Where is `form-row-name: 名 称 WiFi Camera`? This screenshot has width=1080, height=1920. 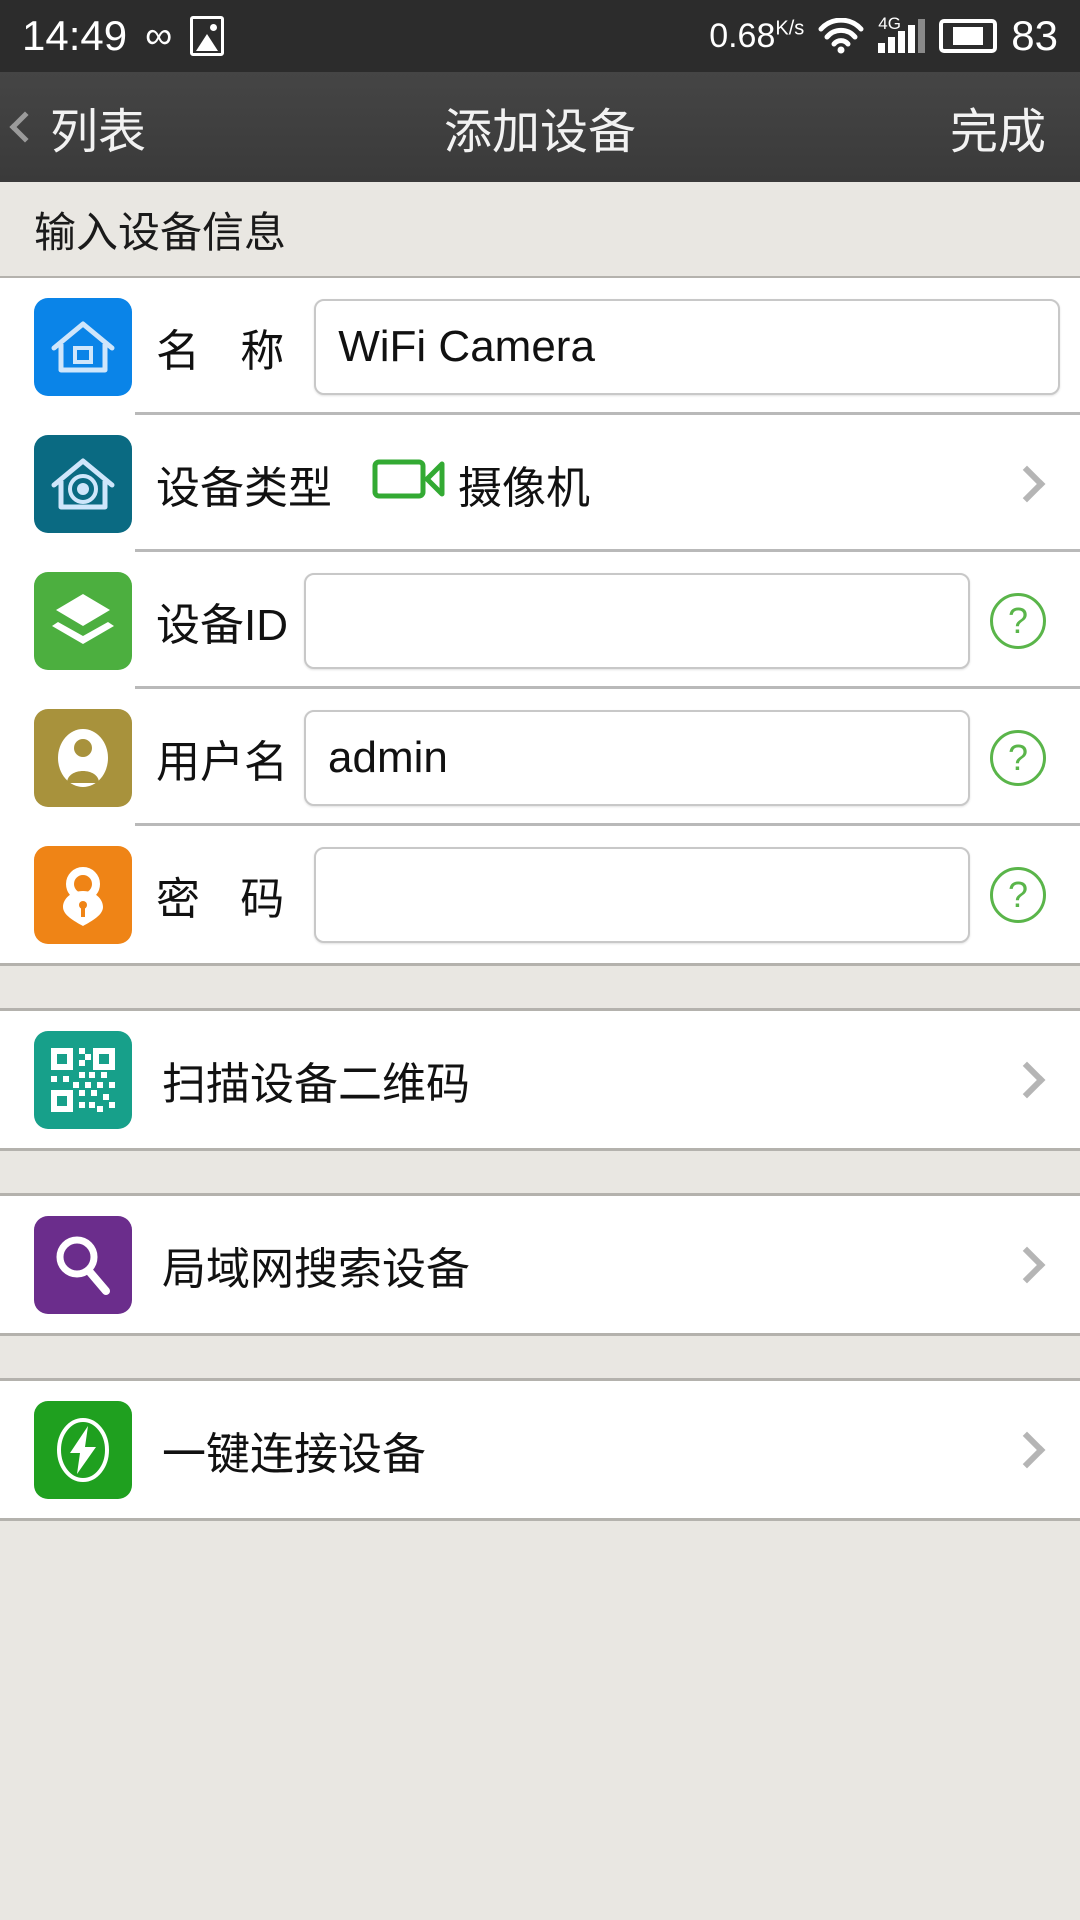 form-row-name: 名 称 WiFi Camera is located at coordinates (540, 346).